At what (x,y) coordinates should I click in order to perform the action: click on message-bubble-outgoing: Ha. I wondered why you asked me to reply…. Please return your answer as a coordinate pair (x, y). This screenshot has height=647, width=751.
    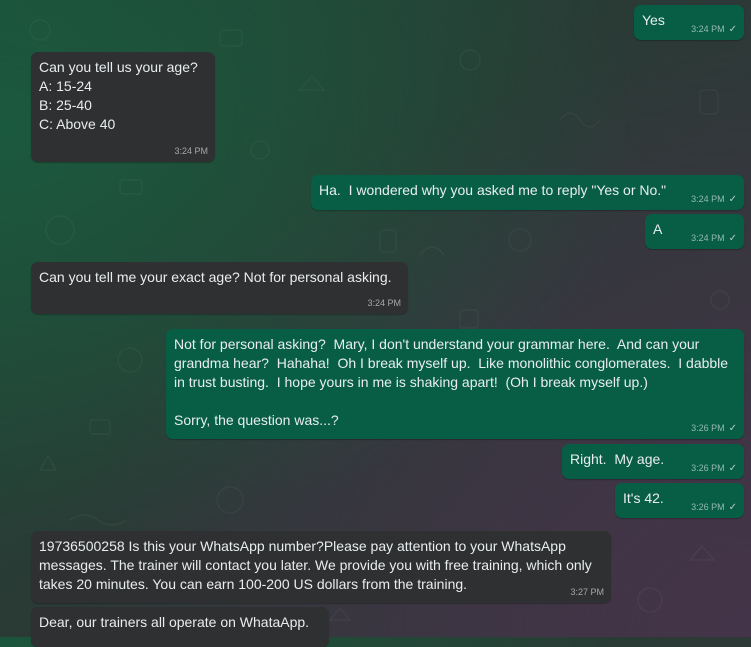
    Looking at the image, I should click on (527, 192).